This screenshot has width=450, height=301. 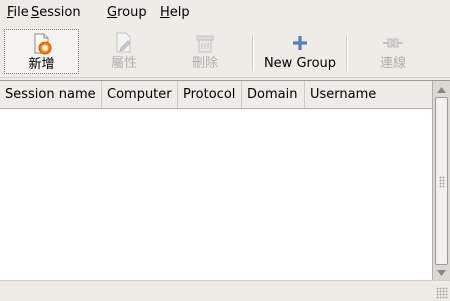 I want to click on column-header-protocol: Protocol, so click(x=210, y=94).